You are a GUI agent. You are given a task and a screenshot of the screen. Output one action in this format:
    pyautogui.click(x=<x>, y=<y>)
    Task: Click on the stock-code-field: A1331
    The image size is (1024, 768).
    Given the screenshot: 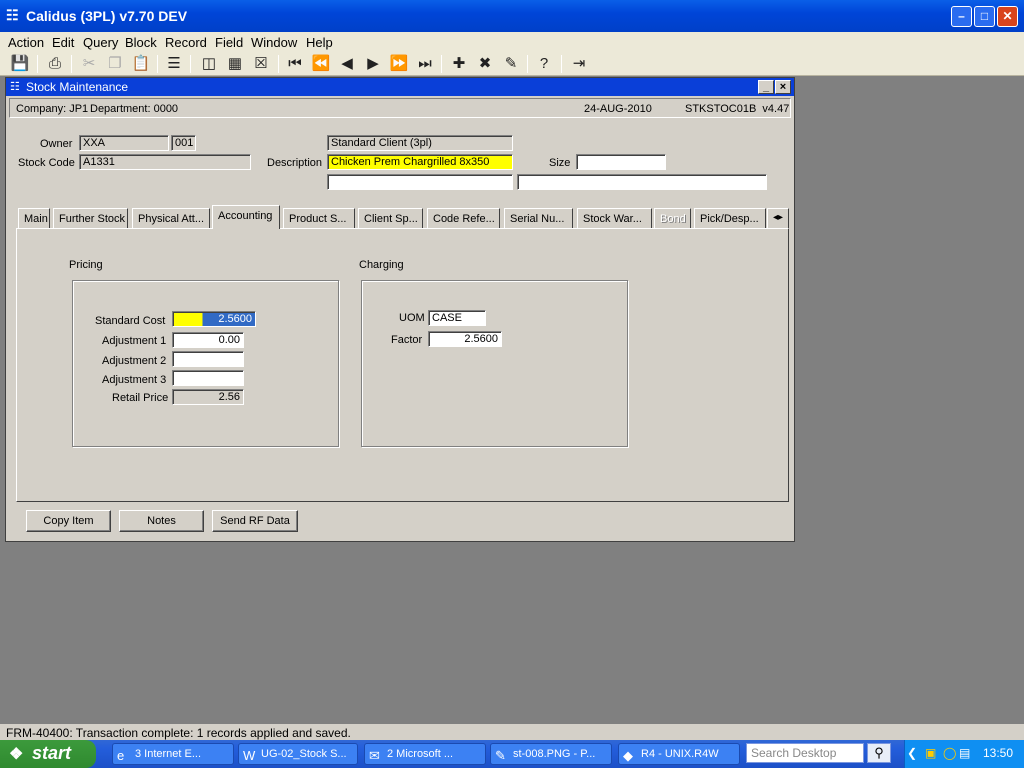 What is the action you would take?
    pyautogui.click(x=165, y=162)
    